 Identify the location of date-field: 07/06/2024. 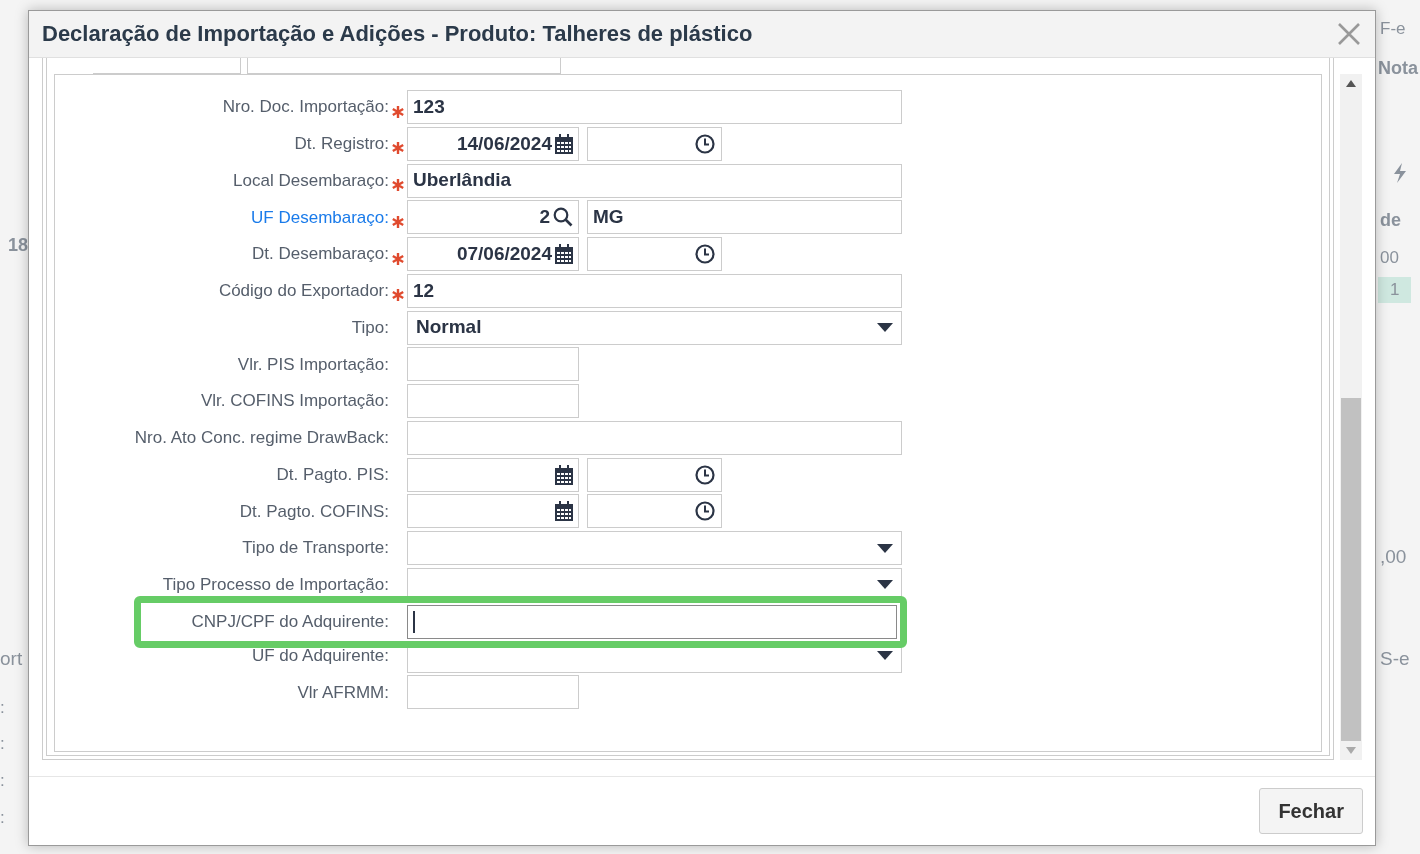
(493, 254).